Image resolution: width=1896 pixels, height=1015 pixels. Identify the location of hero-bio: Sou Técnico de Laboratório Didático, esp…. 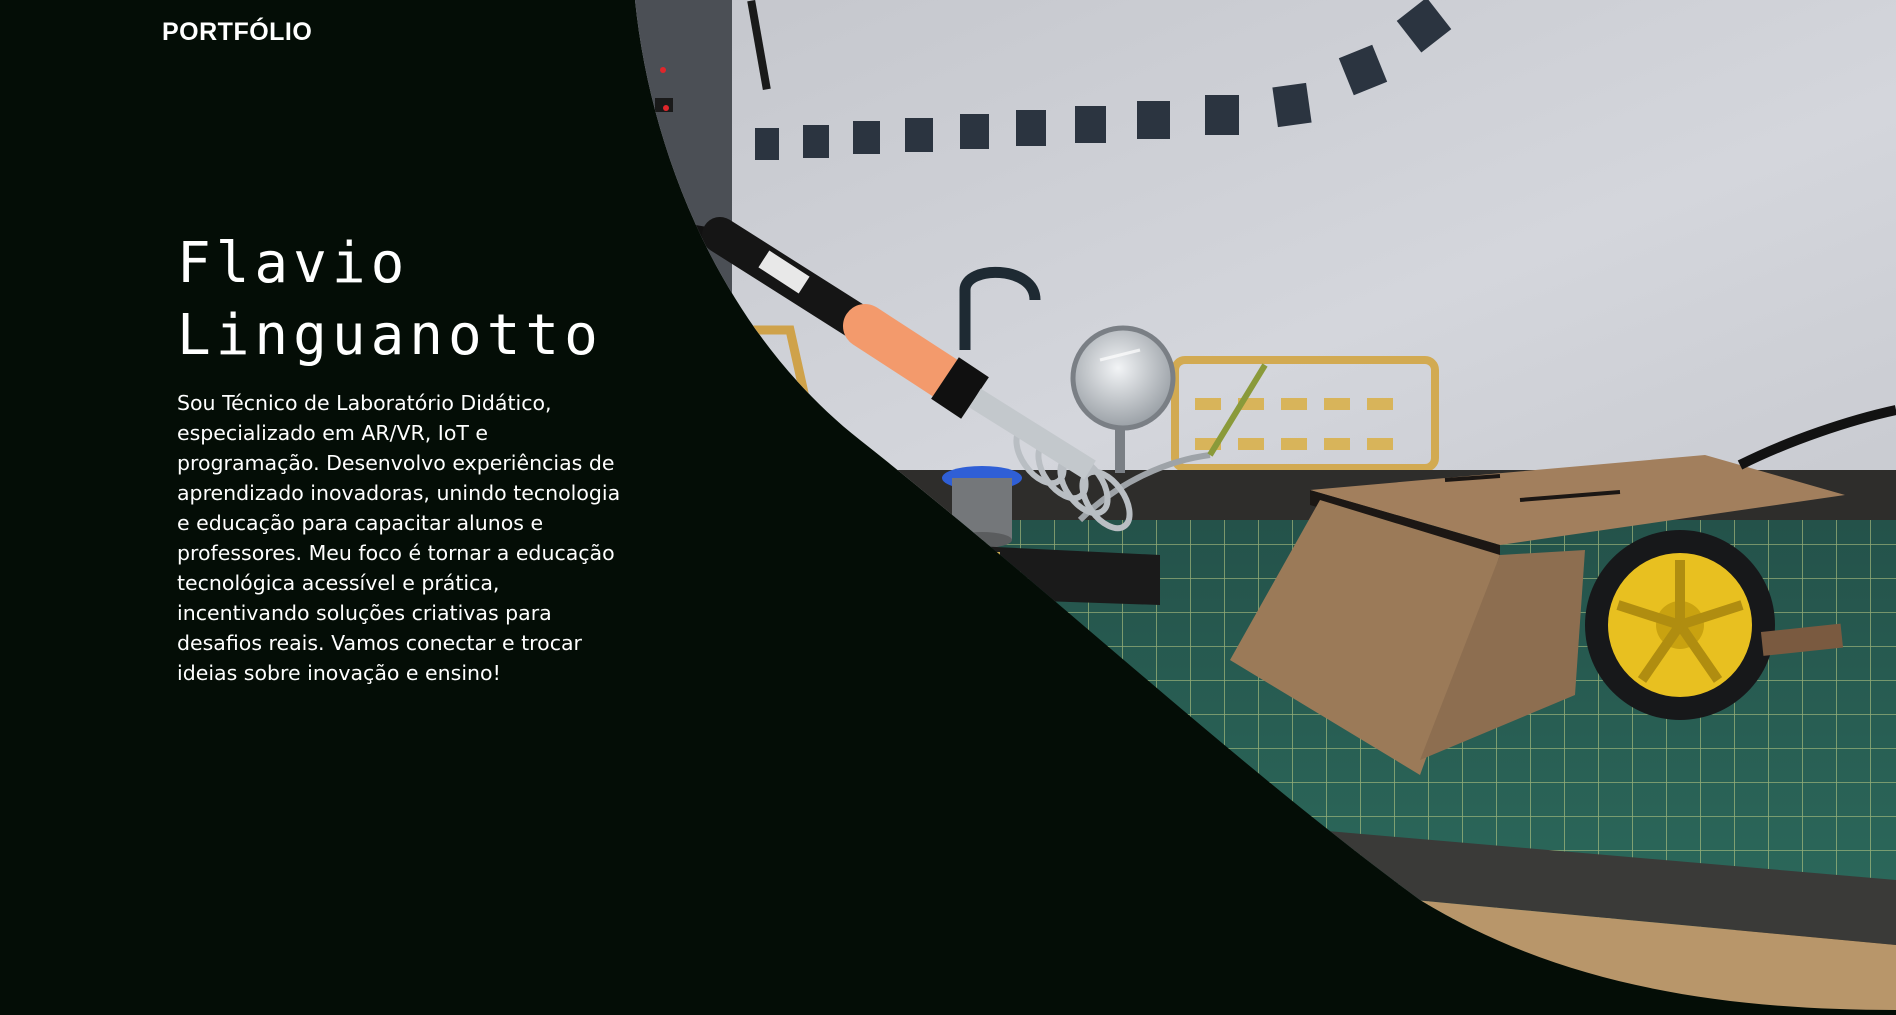
(399, 538).